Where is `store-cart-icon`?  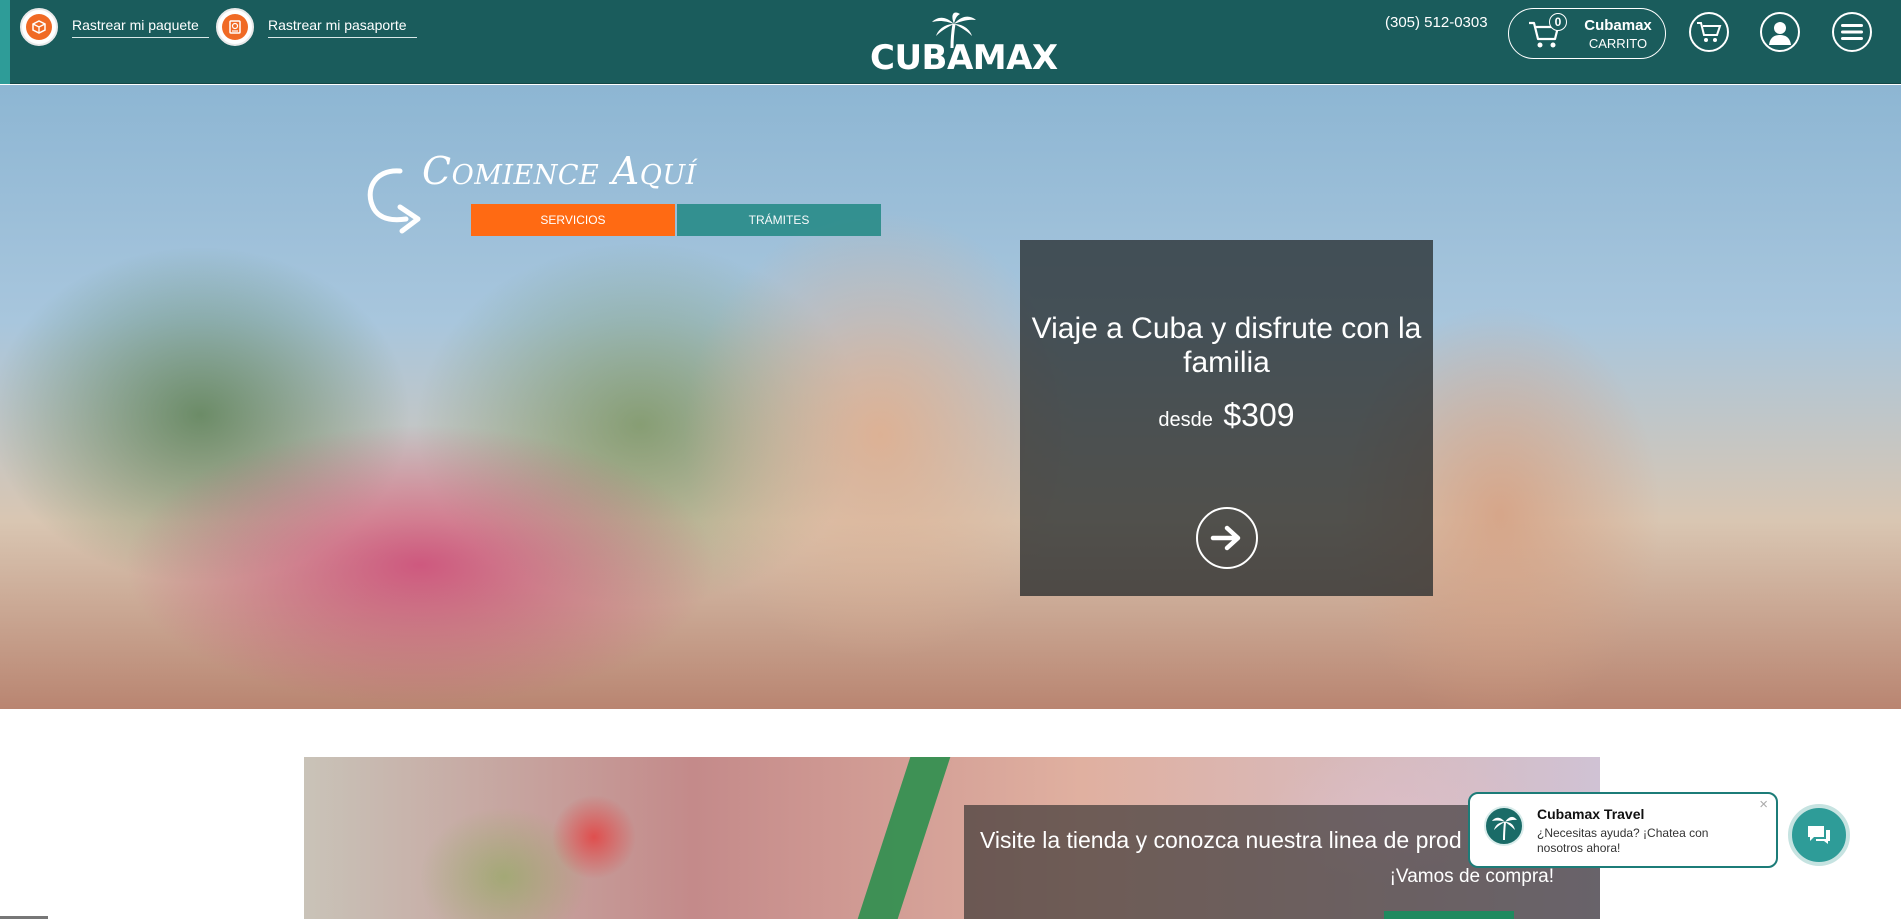 store-cart-icon is located at coordinates (1709, 32).